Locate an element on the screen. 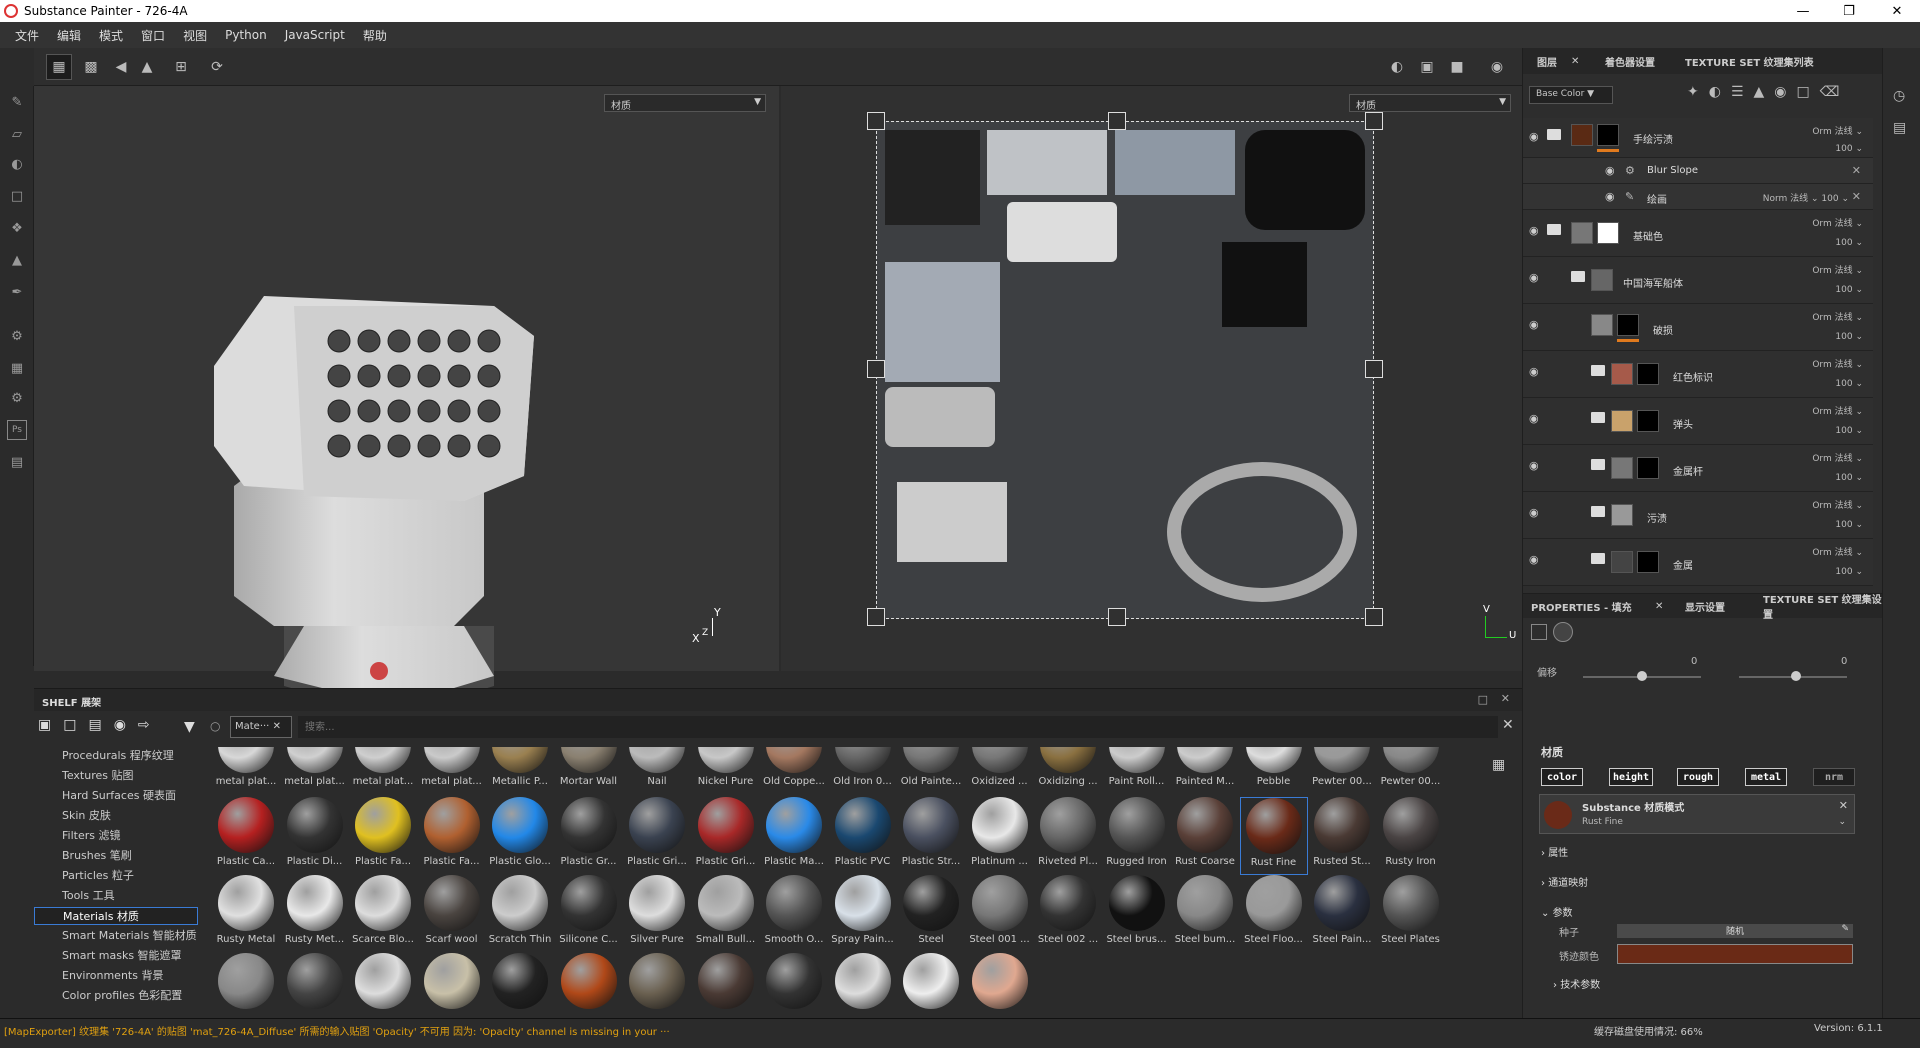 The image size is (1920, 1048). menu-window: 窗口 is located at coordinates (153, 35).